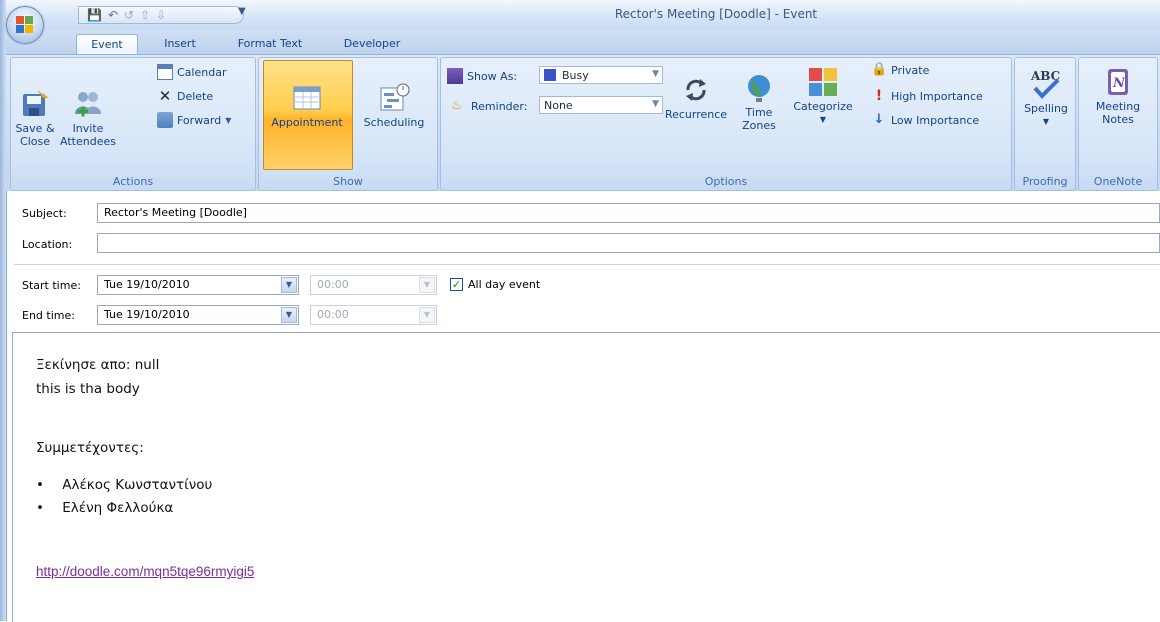  Describe the element at coordinates (504, 284) in the screenshot. I see `all-day-label: All day event` at that location.